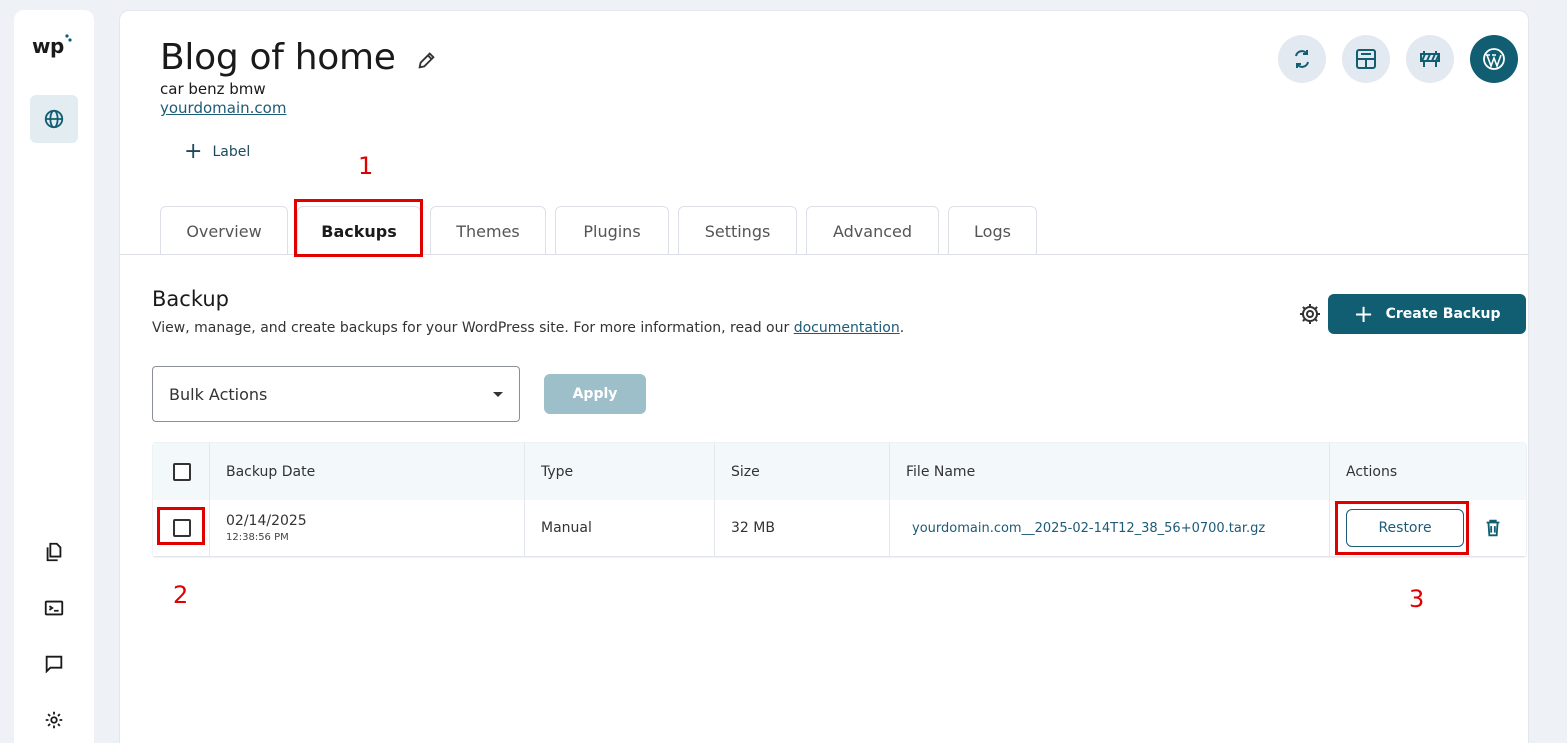 Image resolution: width=1567 pixels, height=743 pixels. I want to click on barrier-icon, so click(1430, 59).